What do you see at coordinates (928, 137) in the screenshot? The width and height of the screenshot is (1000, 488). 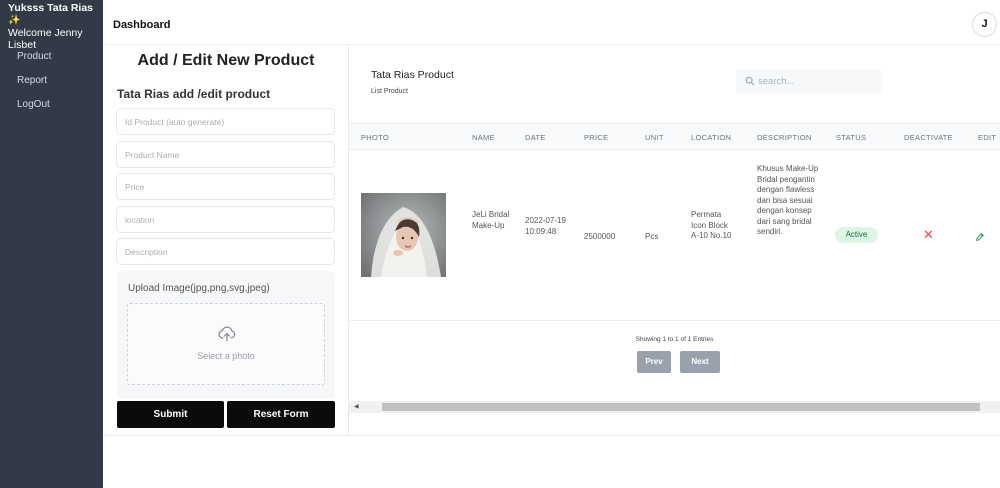 I see `th-deactivate: DEACTIVATE` at bounding box center [928, 137].